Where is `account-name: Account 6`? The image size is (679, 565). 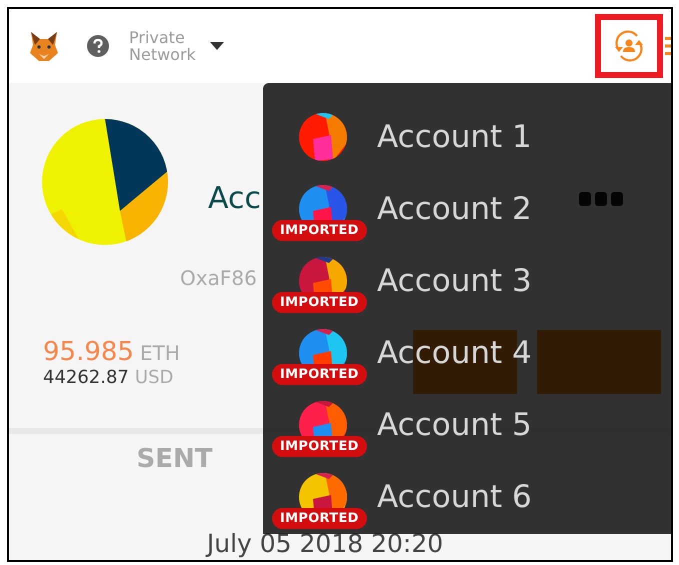
account-name: Account 6 is located at coordinates (454, 497).